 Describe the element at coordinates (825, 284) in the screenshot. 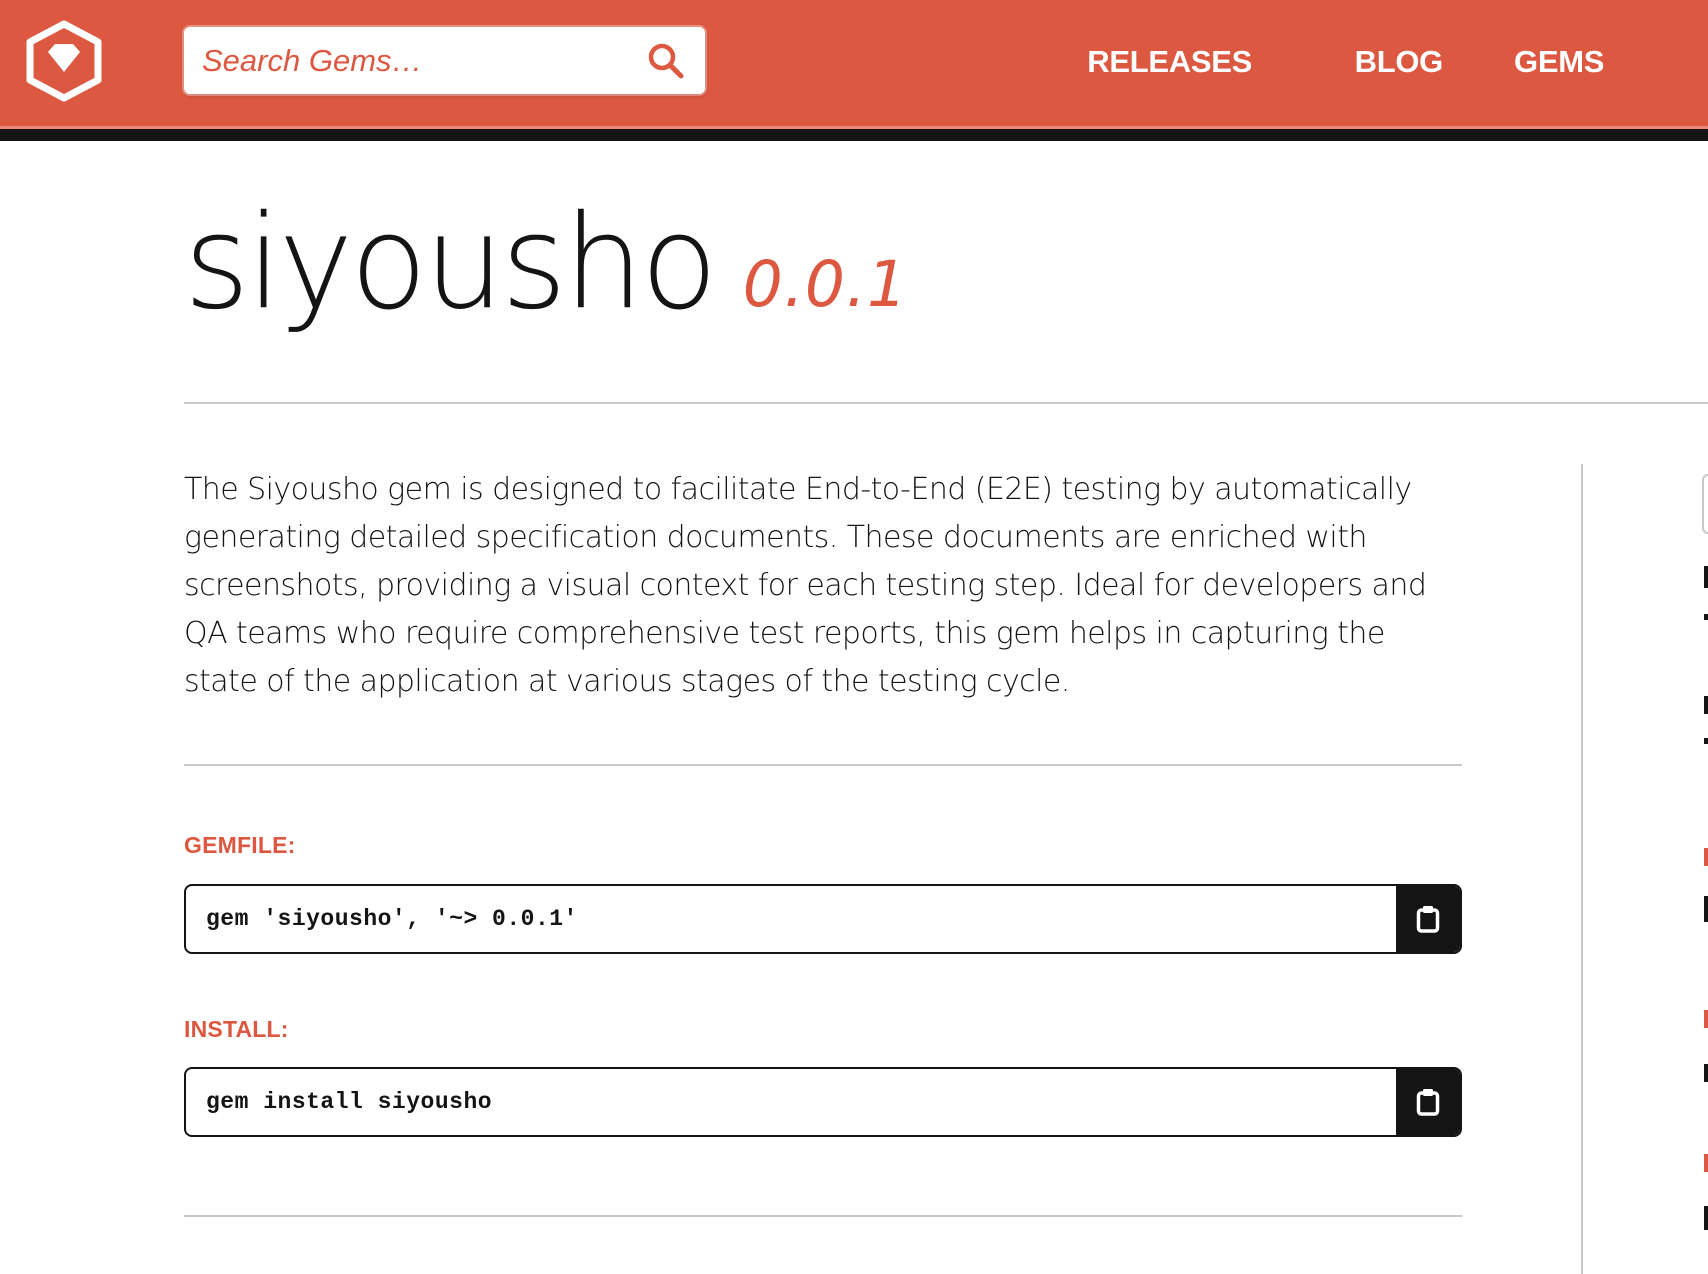

I see `gem-version: 0.0.1` at that location.